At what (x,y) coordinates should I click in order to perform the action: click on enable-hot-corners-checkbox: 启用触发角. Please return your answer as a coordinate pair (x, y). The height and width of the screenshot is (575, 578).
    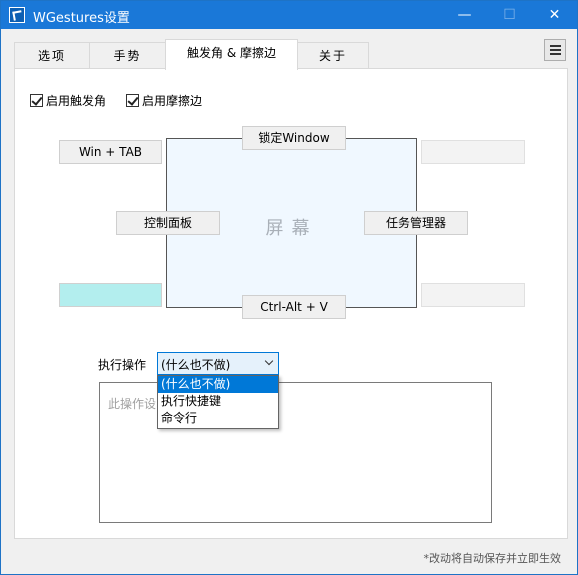
    Looking at the image, I should click on (68, 100).